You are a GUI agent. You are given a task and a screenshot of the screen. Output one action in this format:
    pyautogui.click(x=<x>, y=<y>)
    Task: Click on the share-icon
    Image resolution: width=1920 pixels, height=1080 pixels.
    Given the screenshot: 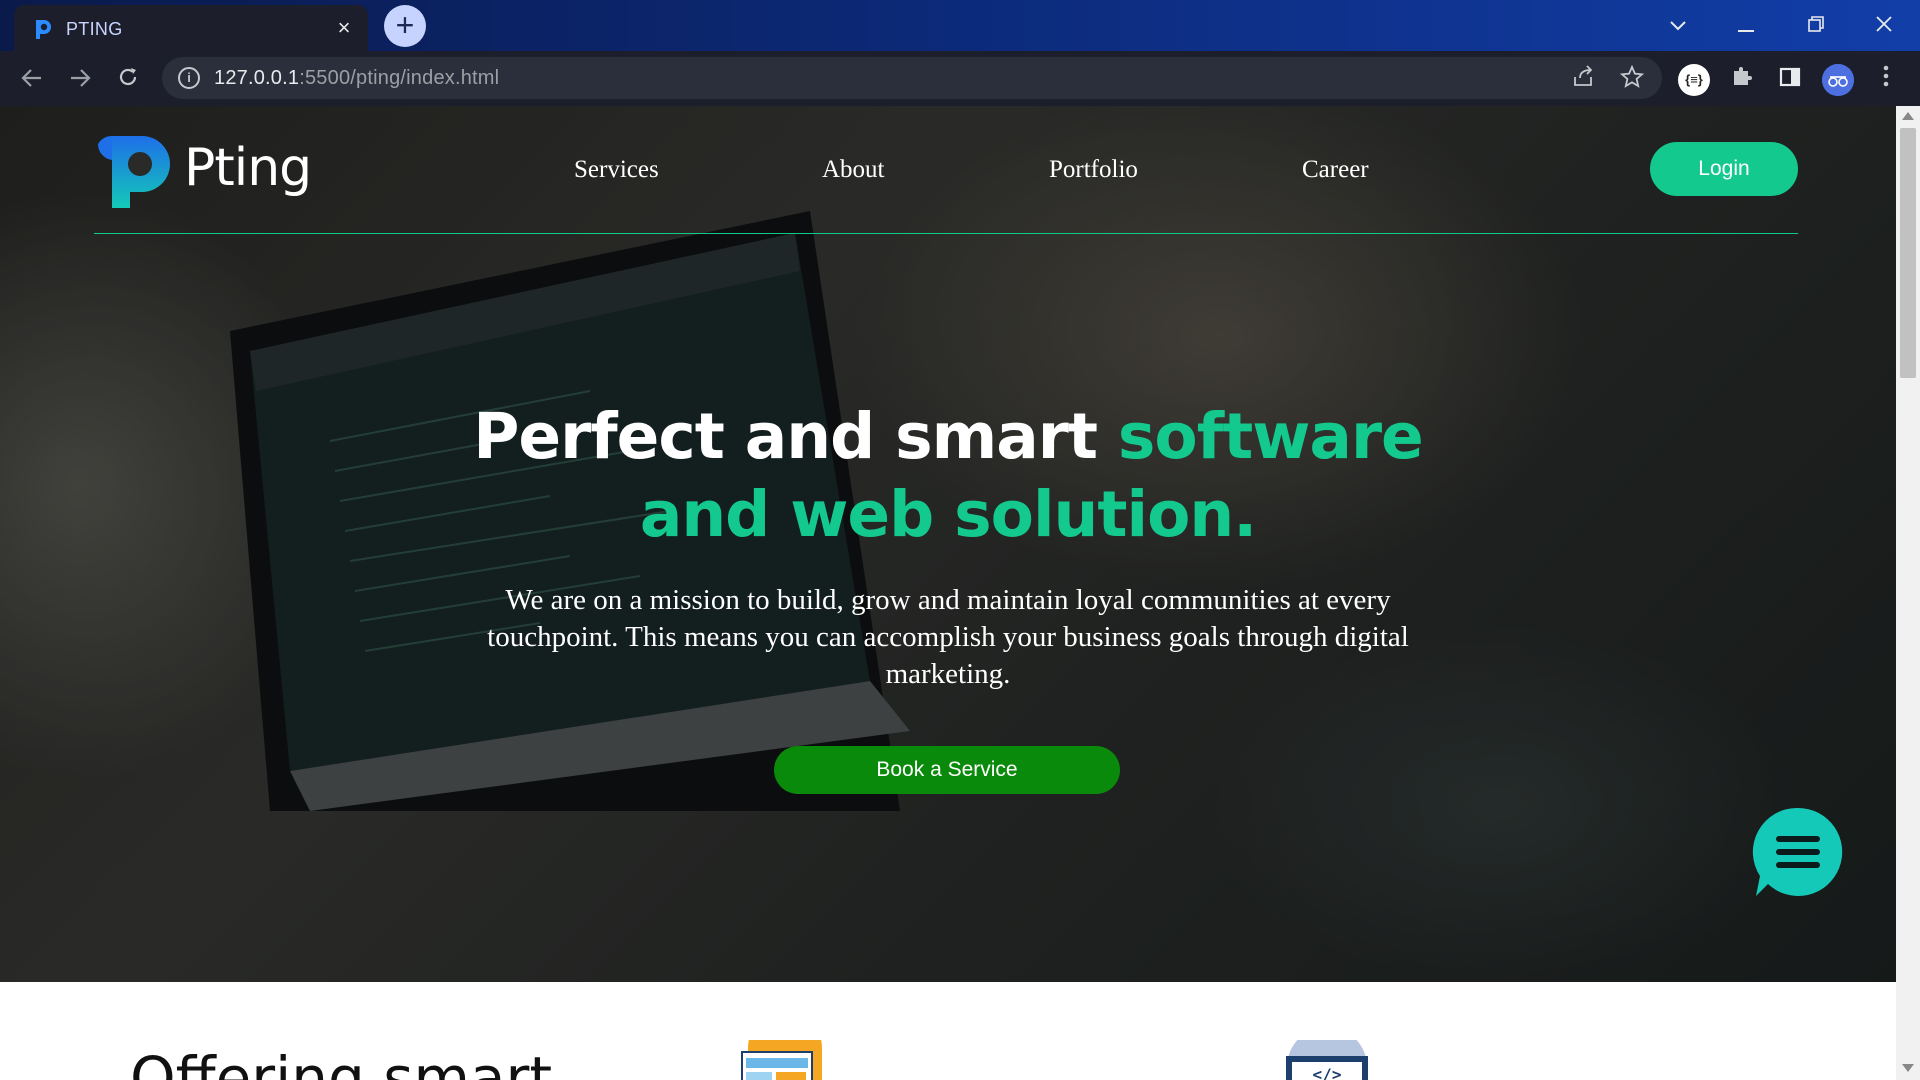 What is the action you would take?
    pyautogui.click(x=1584, y=79)
    